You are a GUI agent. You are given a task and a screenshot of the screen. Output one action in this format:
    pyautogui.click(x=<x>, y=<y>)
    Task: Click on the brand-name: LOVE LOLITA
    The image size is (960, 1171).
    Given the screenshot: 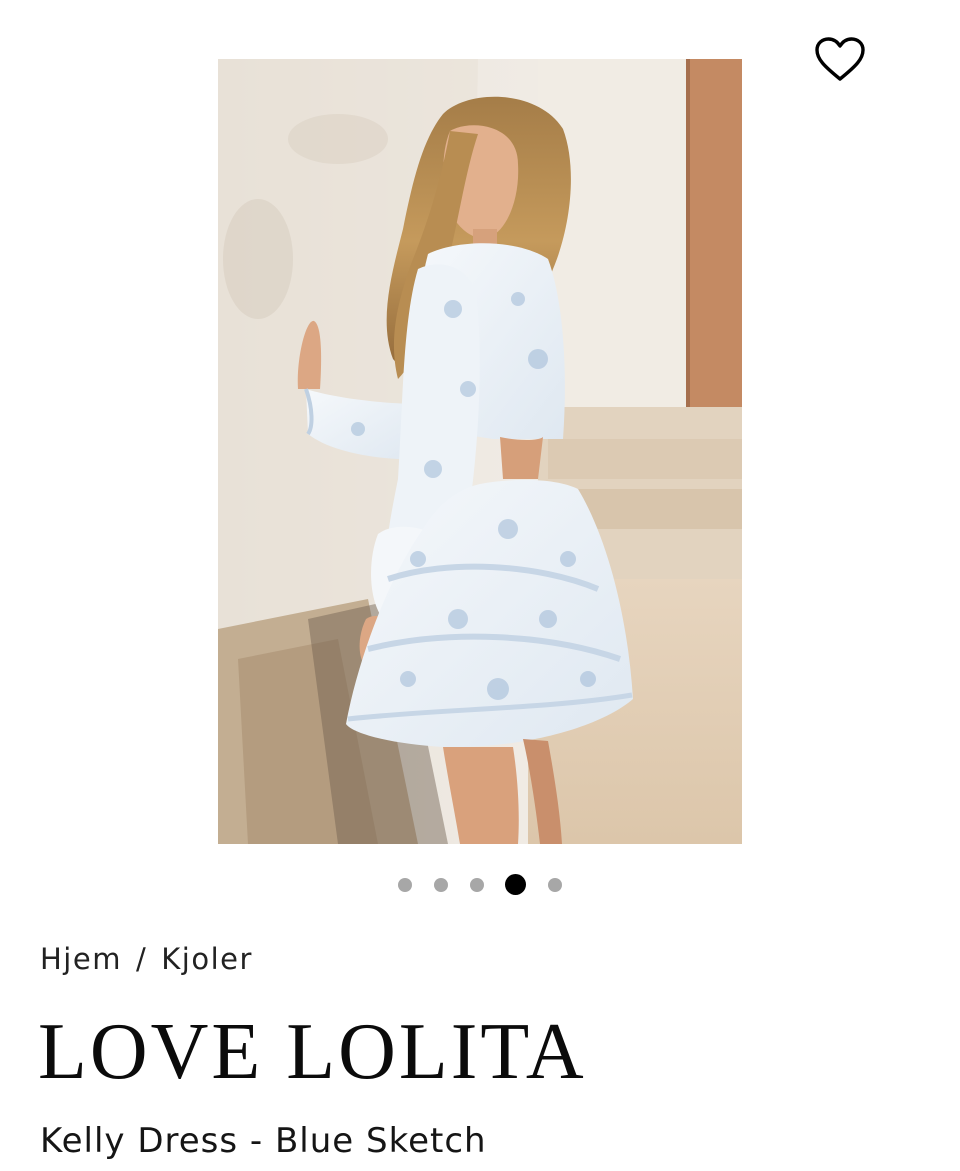 What is the action you would take?
    pyautogui.click(x=312, y=1052)
    